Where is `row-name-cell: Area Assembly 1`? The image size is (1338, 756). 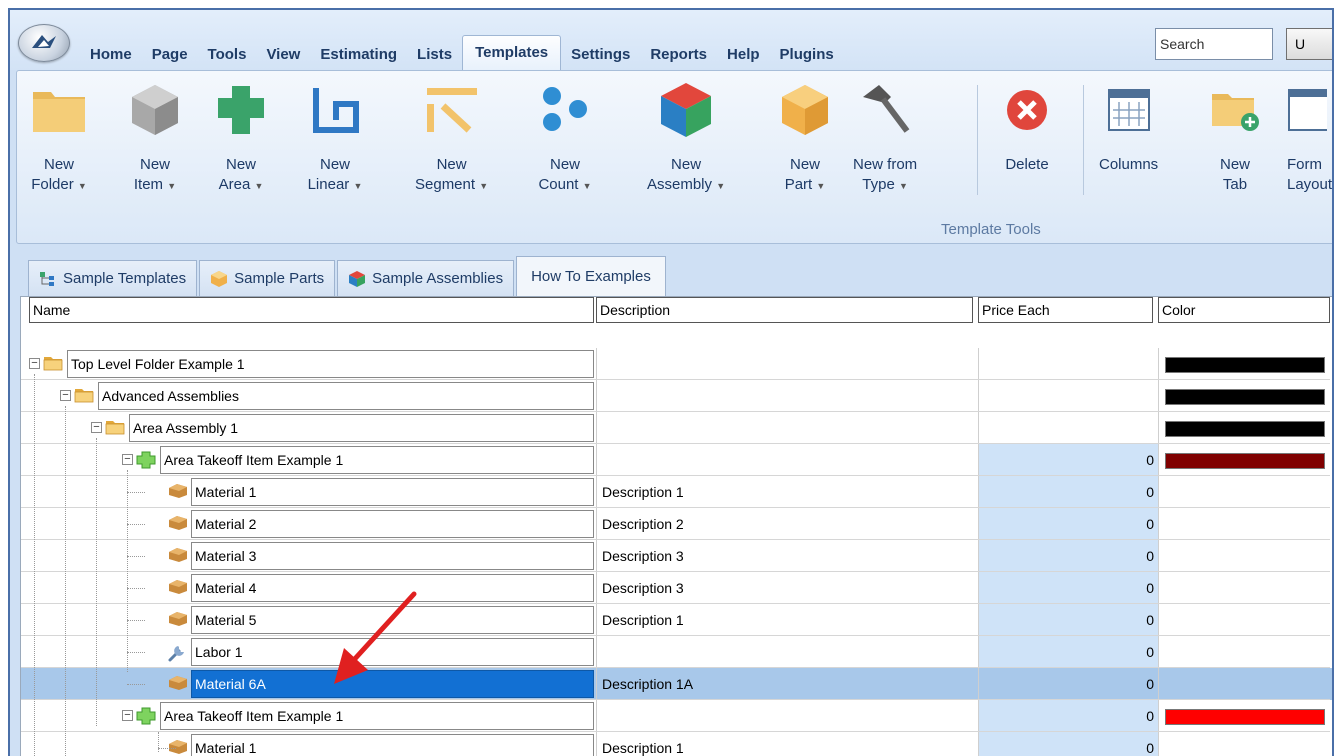
row-name-cell: Area Assembly 1 is located at coordinates (361, 428).